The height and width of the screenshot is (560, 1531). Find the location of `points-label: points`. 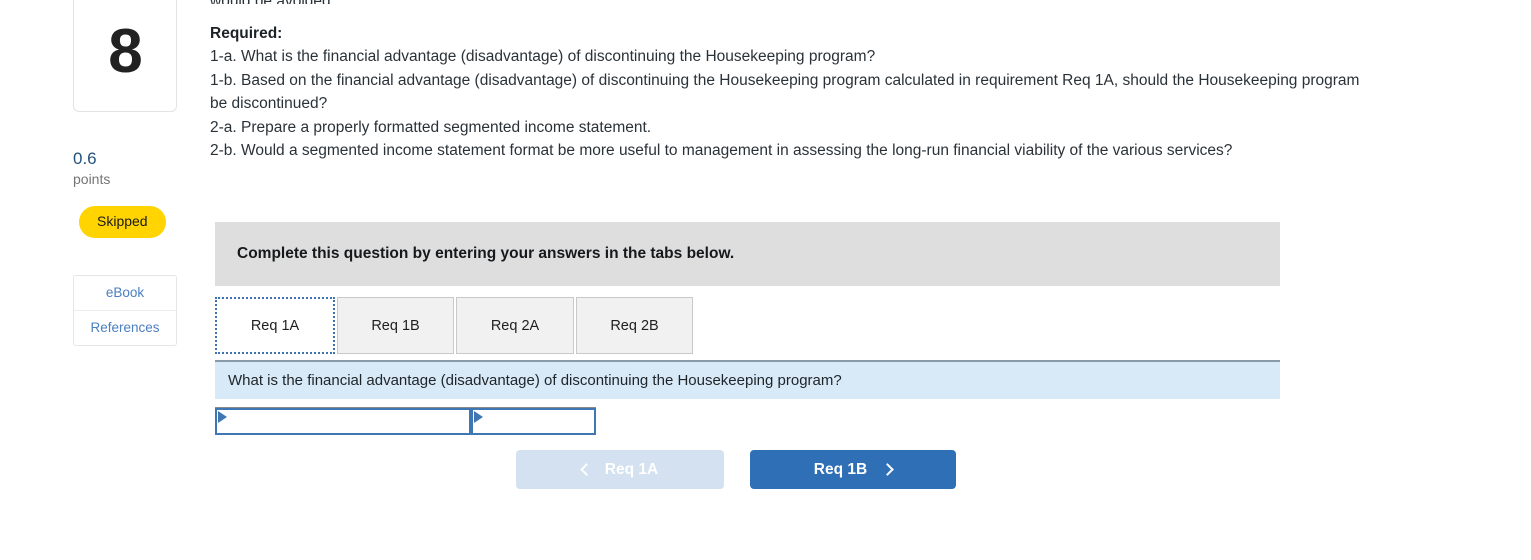

points-label: points is located at coordinates (92, 179).